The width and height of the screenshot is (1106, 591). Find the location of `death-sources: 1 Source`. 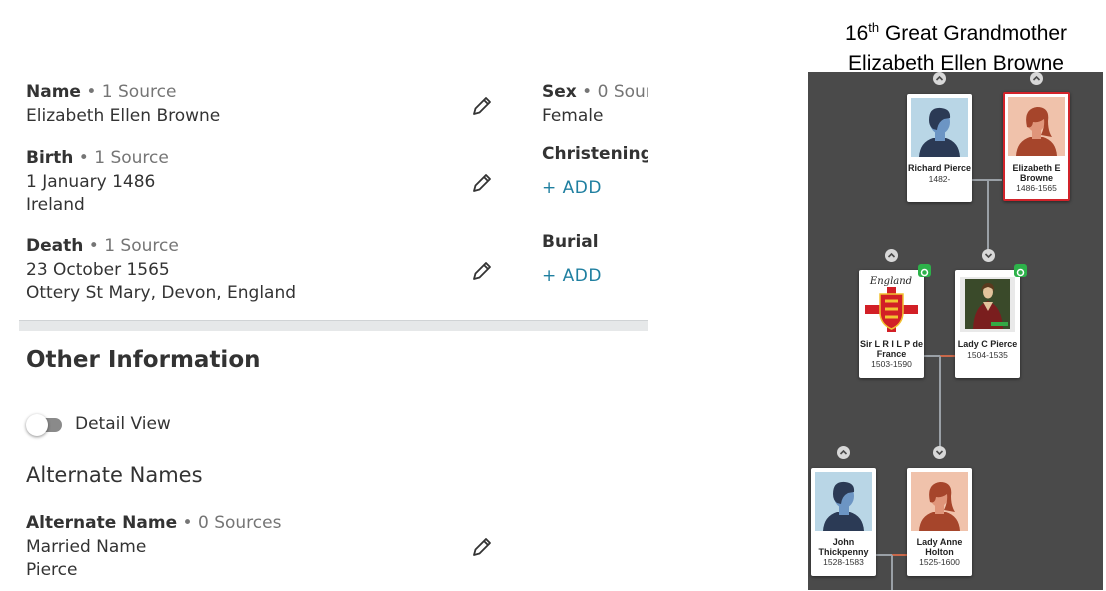

death-sources: 1 Source is located at coordinates (141, 246).